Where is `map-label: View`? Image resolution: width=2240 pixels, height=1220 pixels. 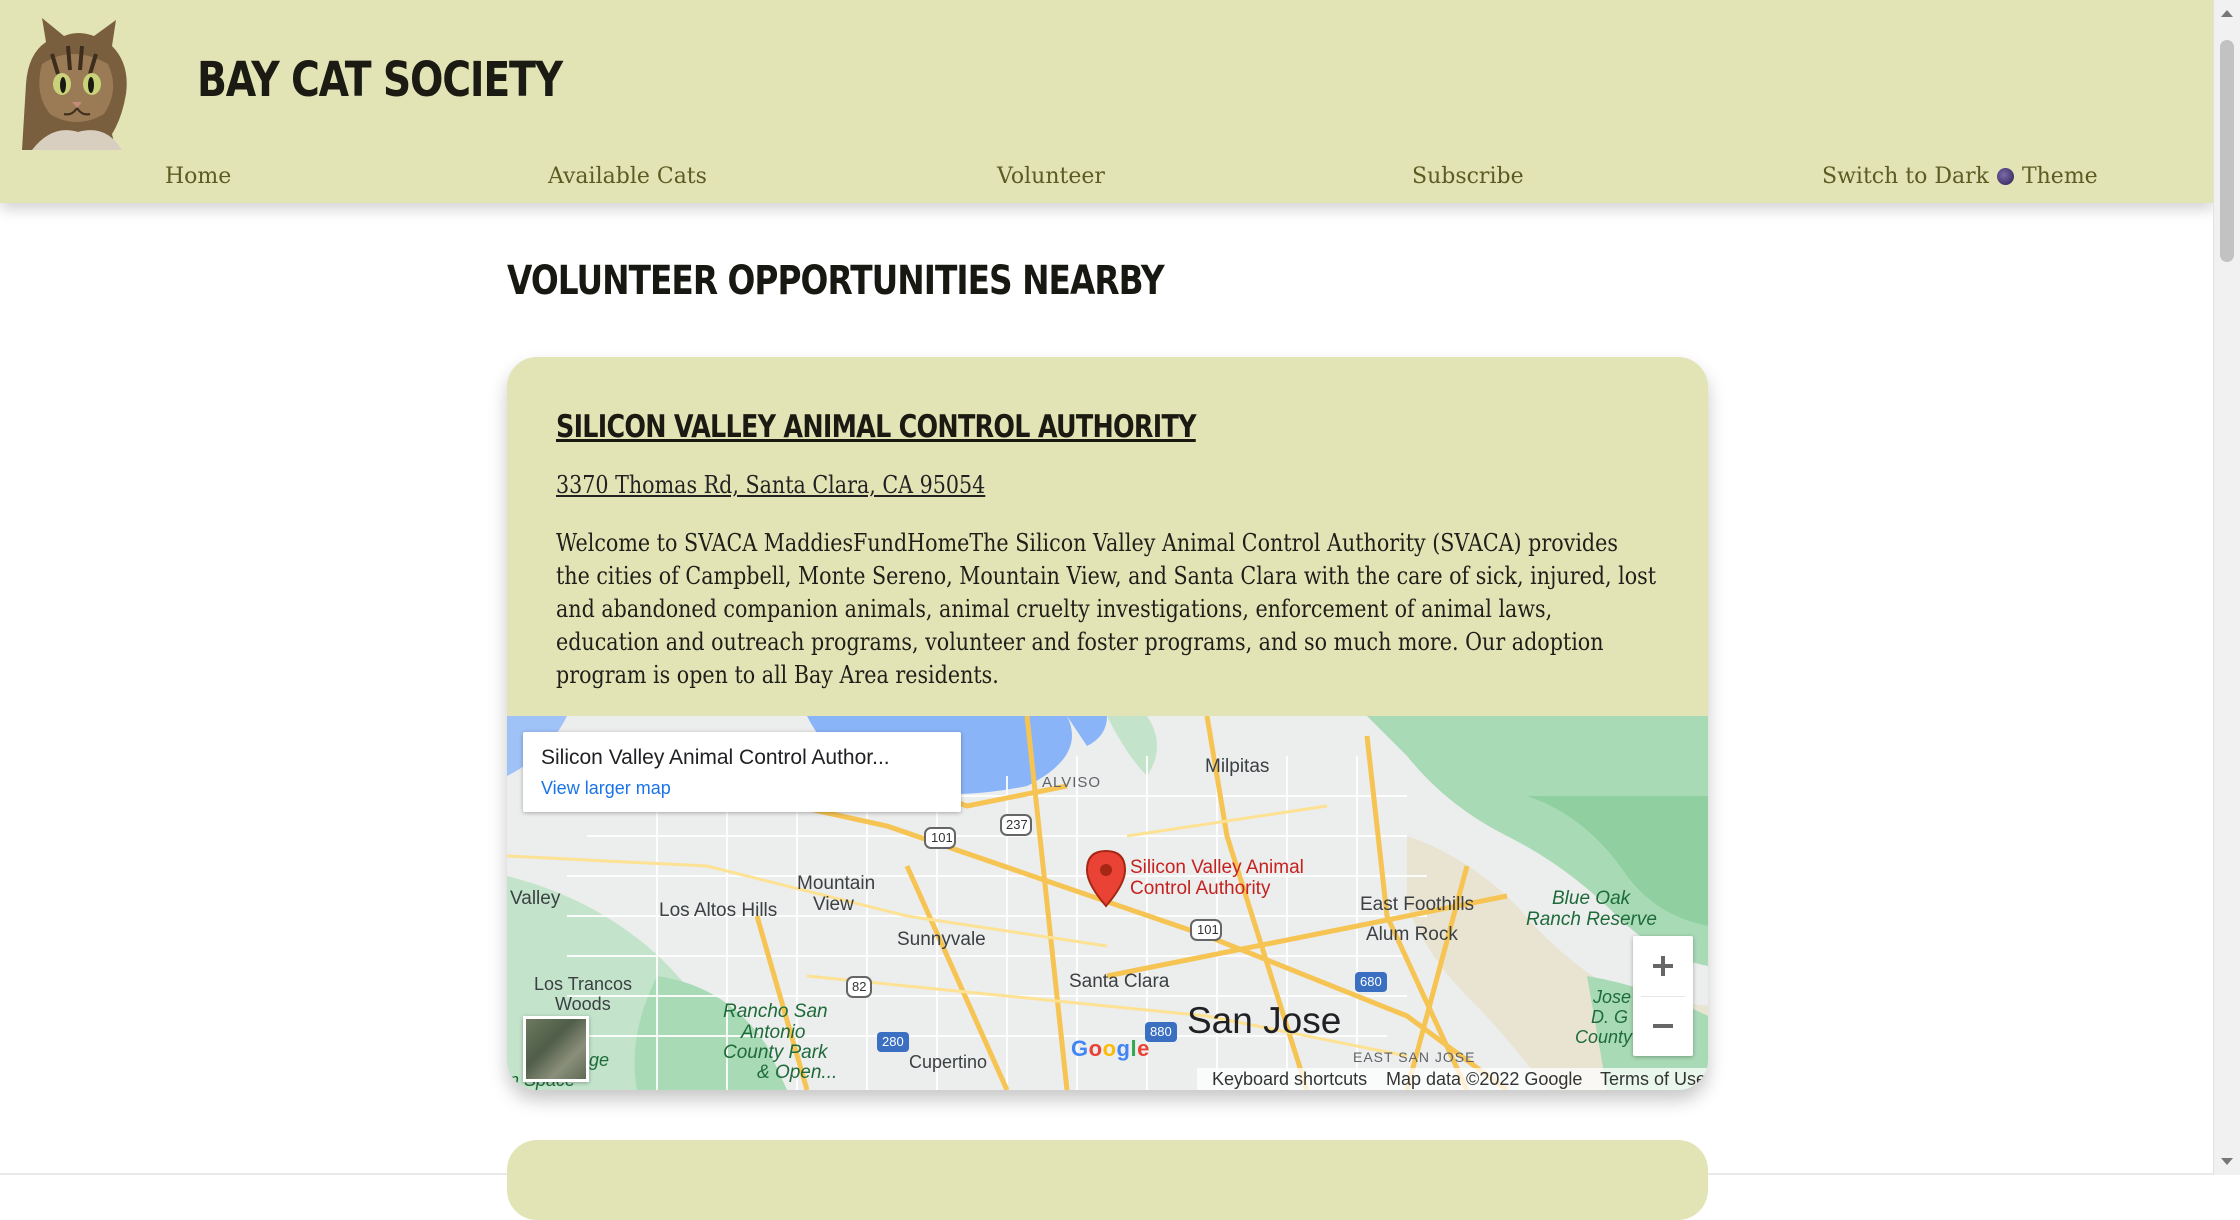
map-label: View is located at coordinates (833, 904).